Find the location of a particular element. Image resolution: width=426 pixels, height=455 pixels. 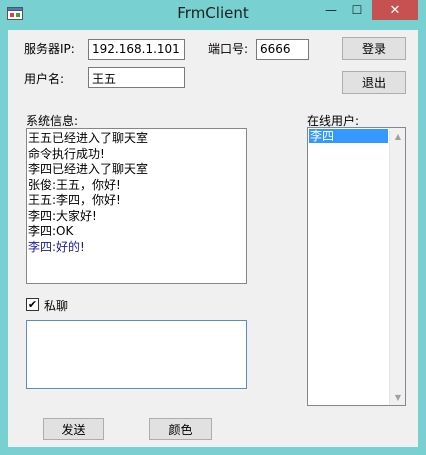

private-chat-checkbox: ✔ is located at coordinates (32, 304).